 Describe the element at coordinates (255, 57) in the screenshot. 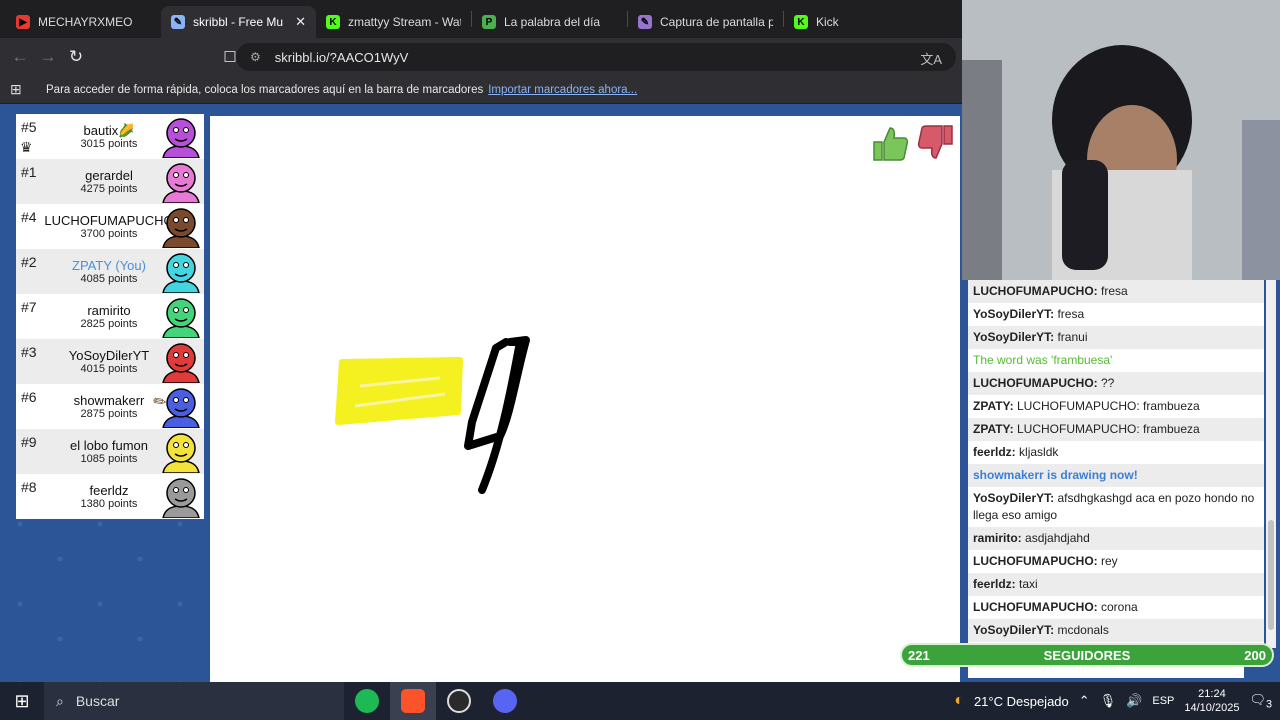

I see `site-info-icon: ⚙` at that location.